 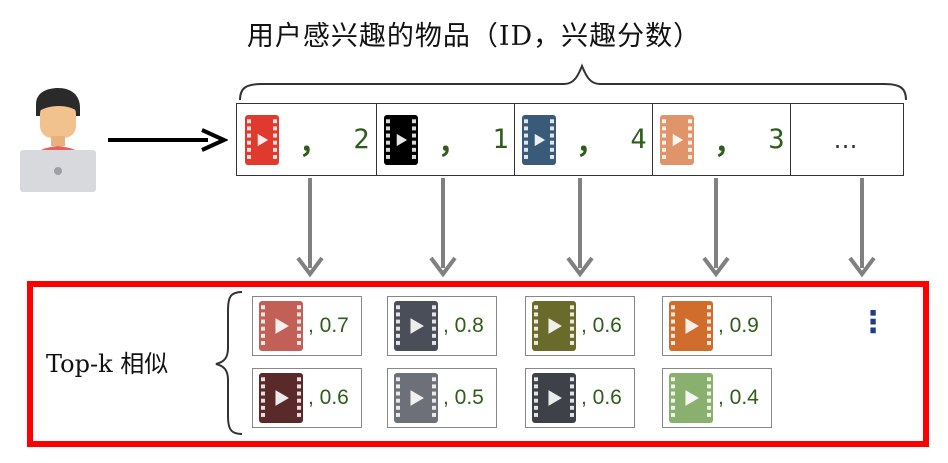 I want to click on similar-item-card: , 0.4, so click(x=717, y=398).